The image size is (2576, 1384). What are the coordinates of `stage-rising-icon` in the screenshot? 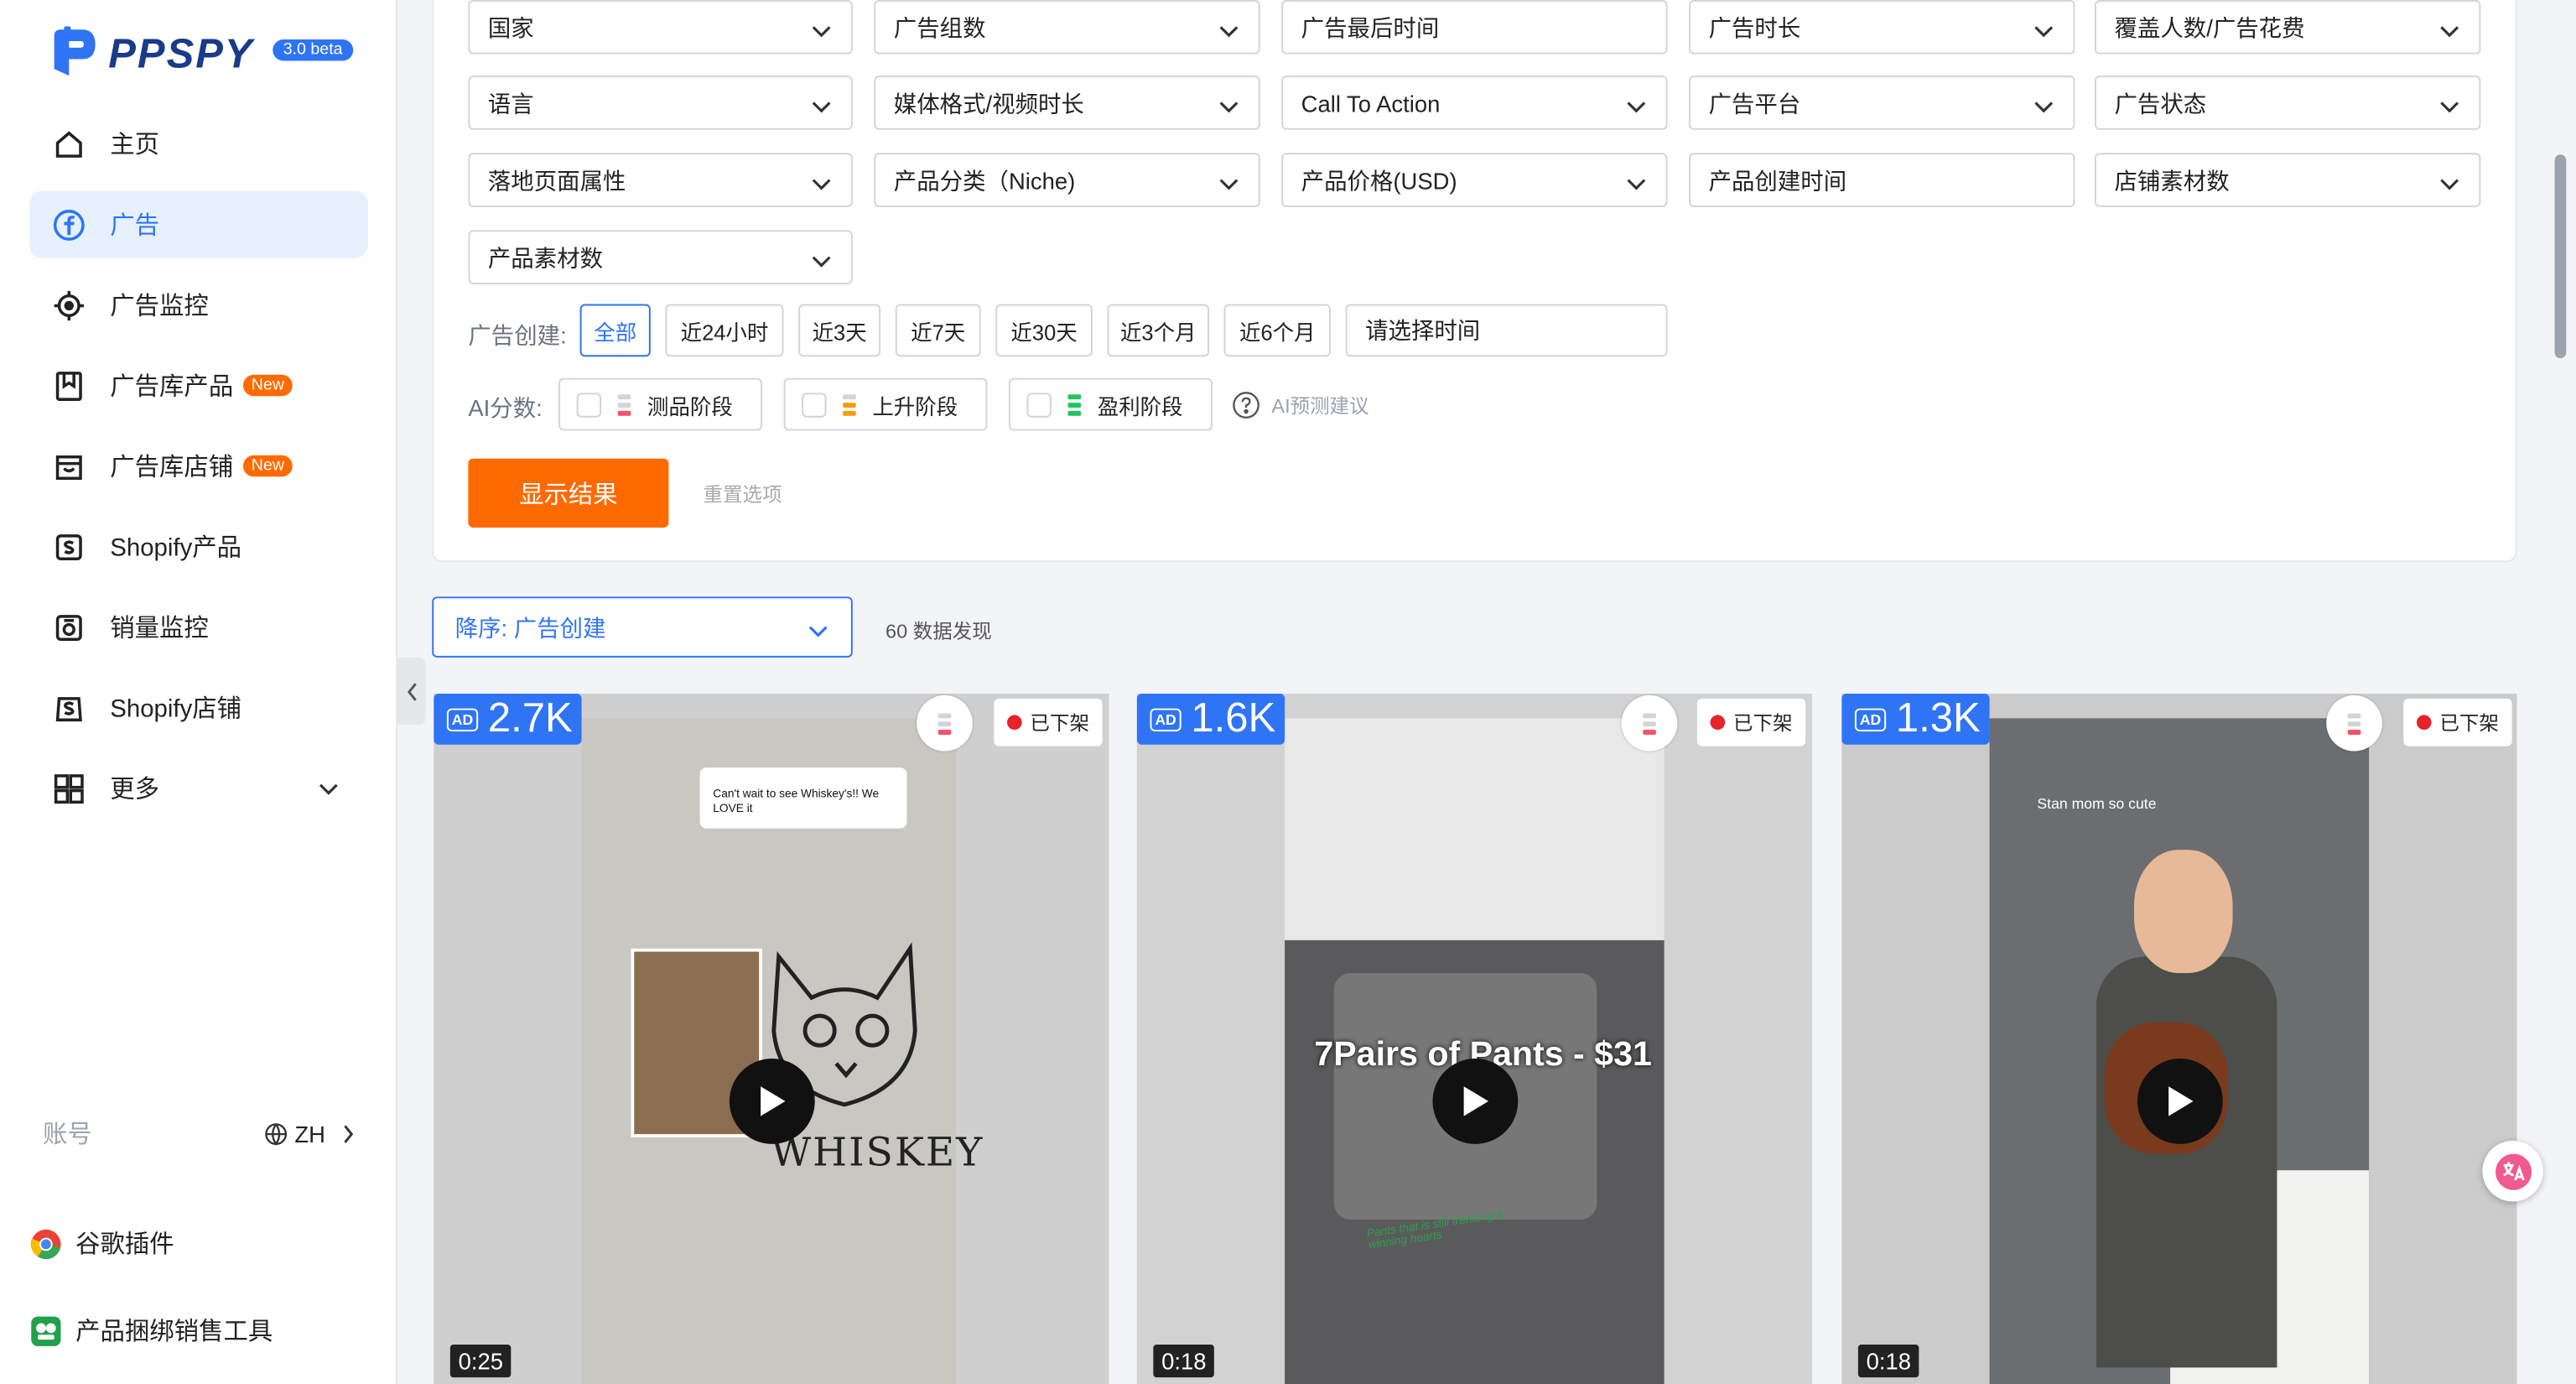 It's located at (849, 404).